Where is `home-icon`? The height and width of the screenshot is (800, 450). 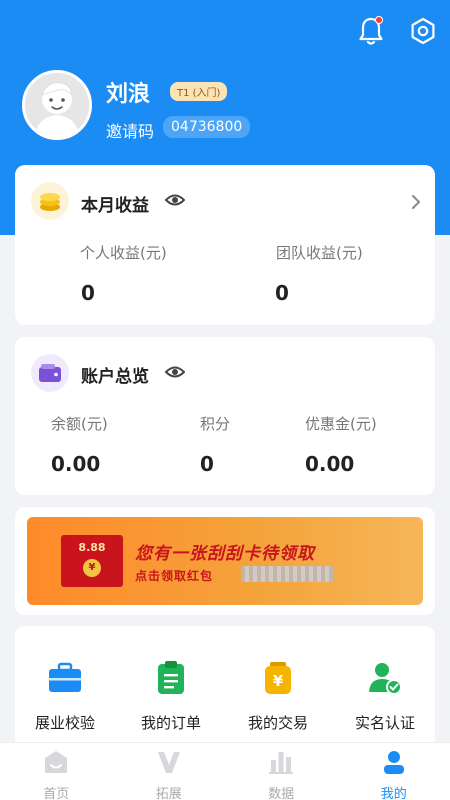 home-icon is located at coordinates (56, 762).